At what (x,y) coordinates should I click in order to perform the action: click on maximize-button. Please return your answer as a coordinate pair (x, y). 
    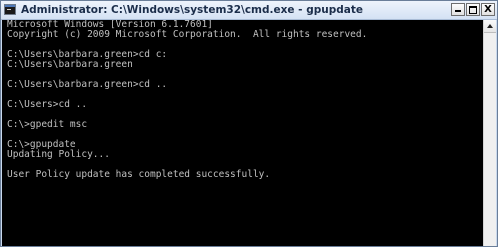
    Looking at the image, I should click on (473, 9).